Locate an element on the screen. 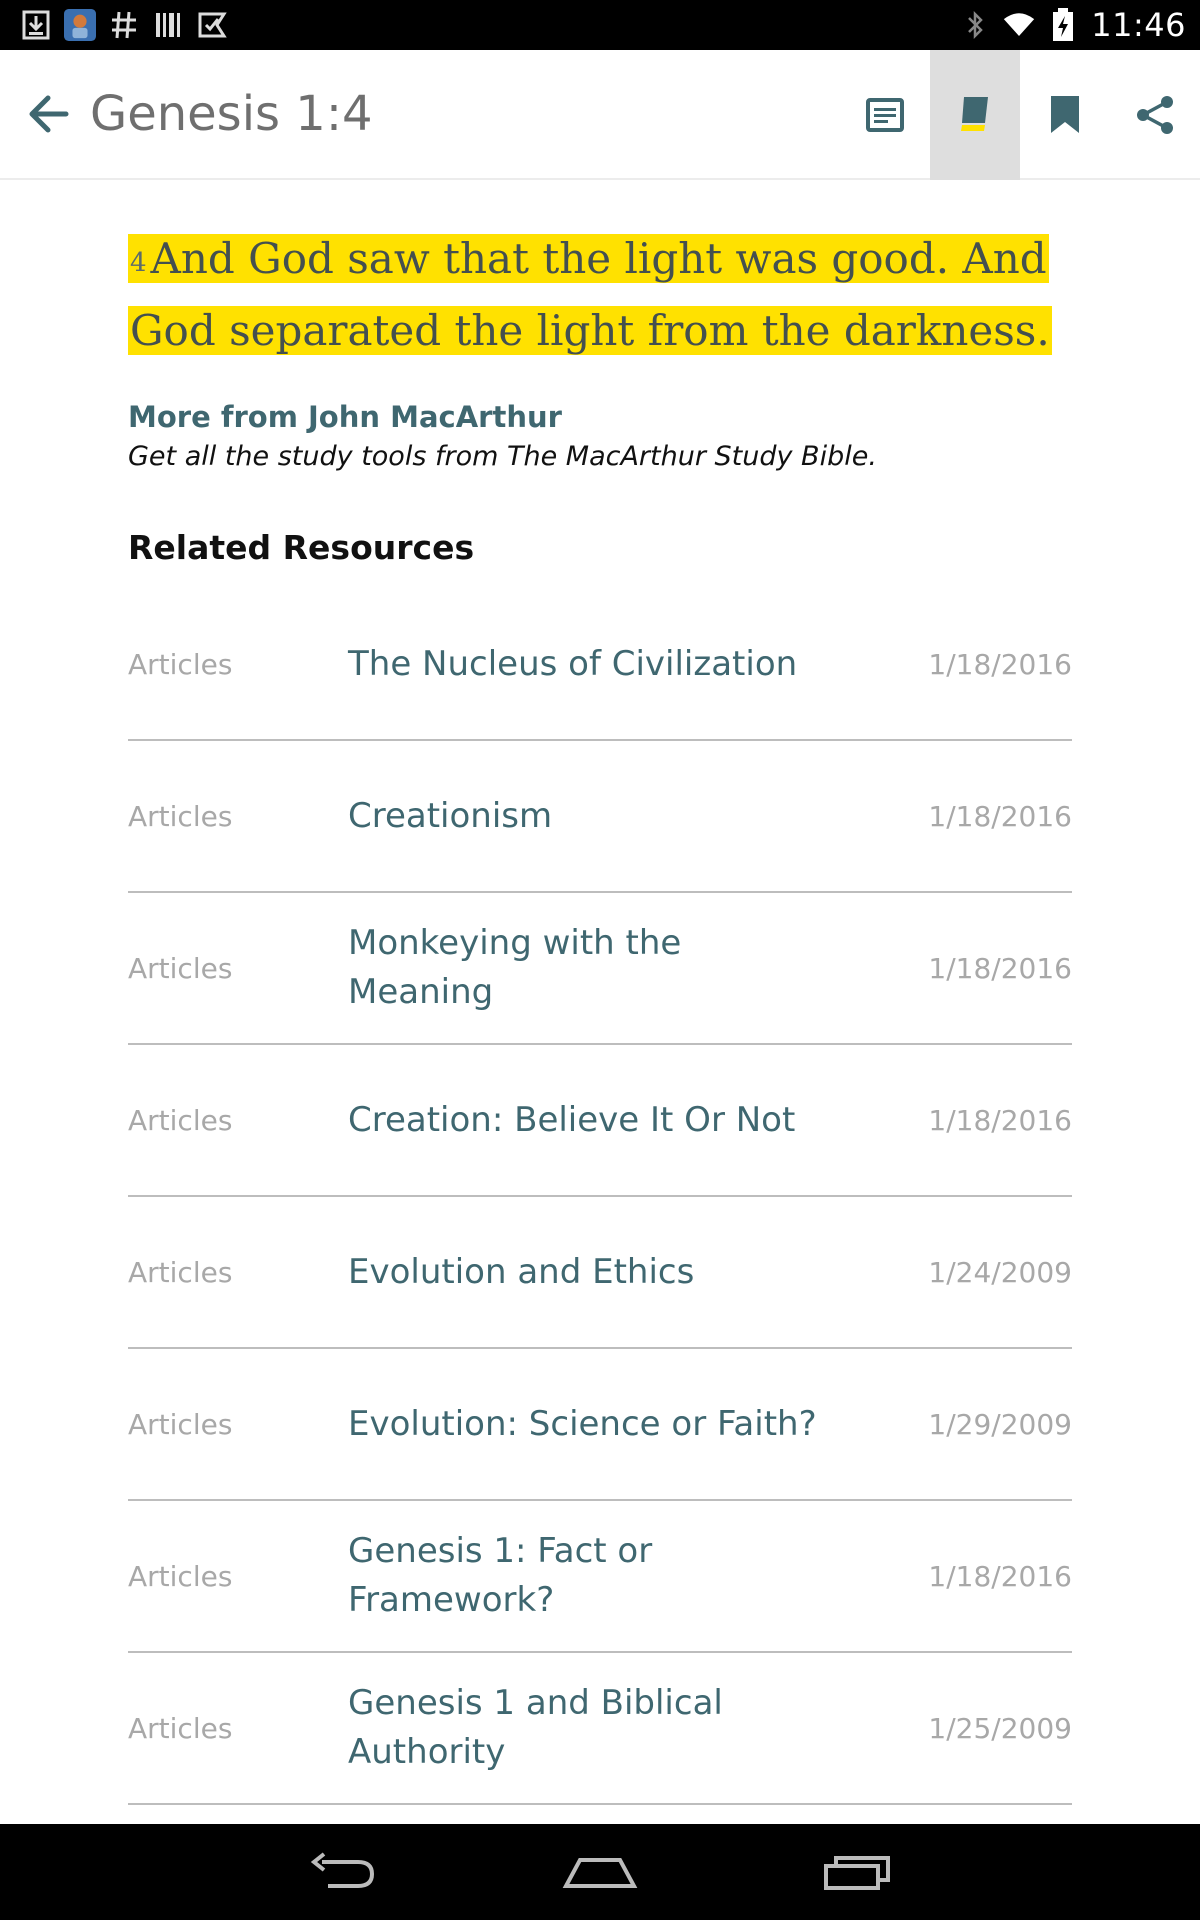 This screenshot has width=1200, height=1920. app-bar: Genesis 1:4 is located at coordinates (600, 115).